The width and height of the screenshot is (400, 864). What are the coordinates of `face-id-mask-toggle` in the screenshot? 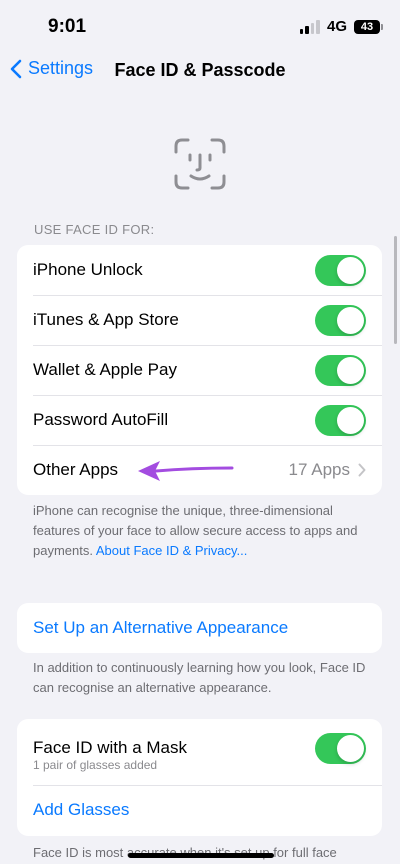 It's located at (340, 748).